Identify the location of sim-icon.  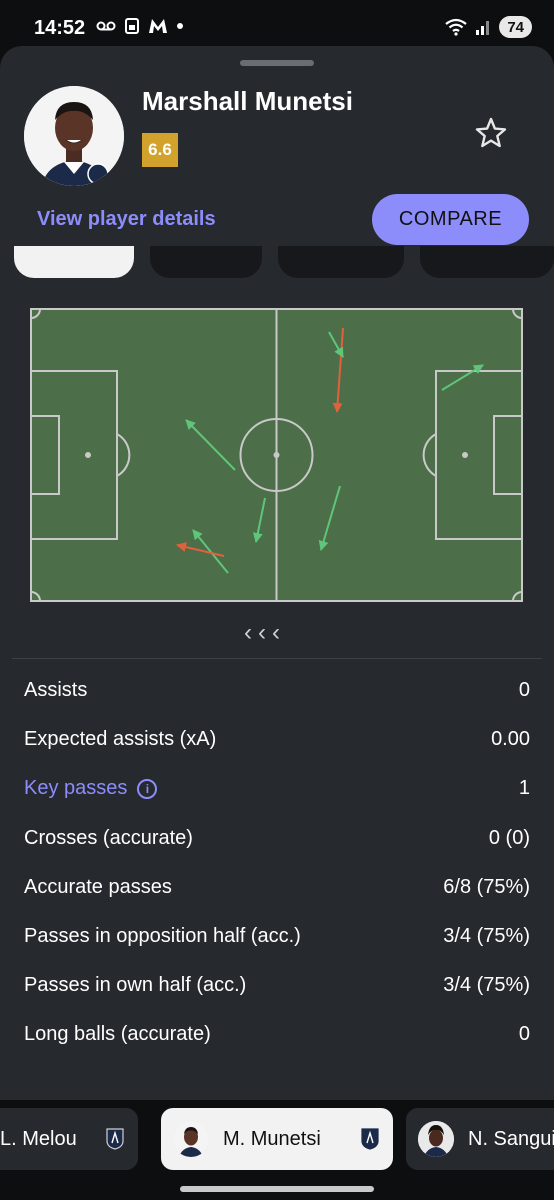
(132, 26).